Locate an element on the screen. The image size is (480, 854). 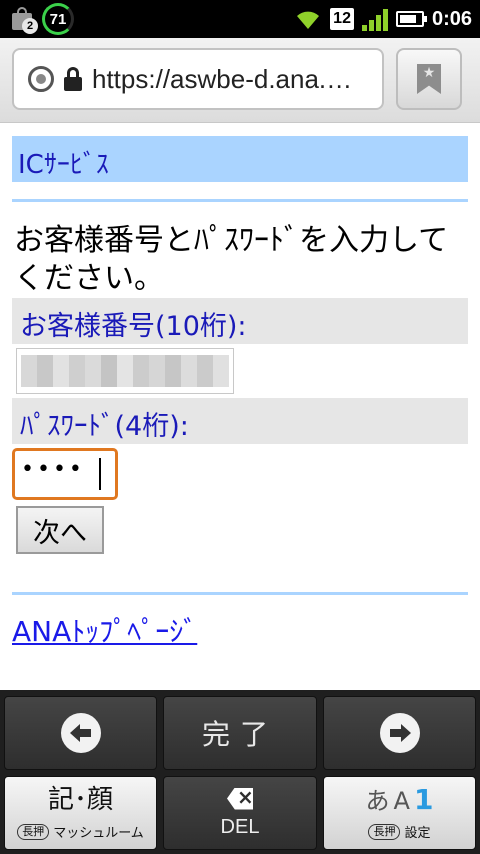
settings-key-sub: 長押 設定 is located at coordinates (399, 831).